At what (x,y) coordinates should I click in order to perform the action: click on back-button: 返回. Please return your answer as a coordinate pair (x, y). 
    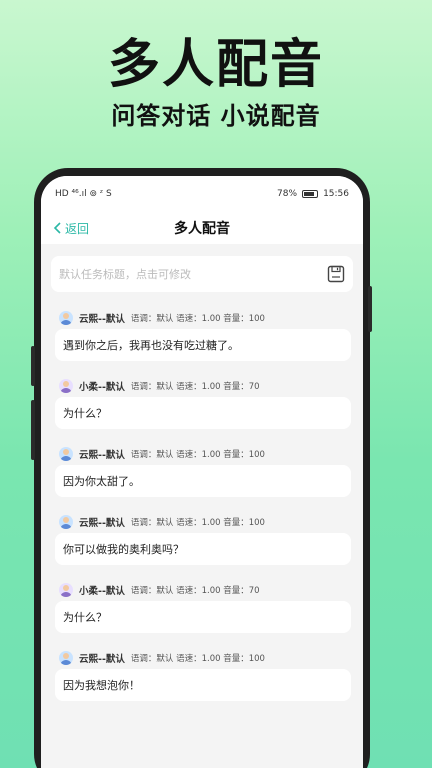
    Looking at the image, I should click on (71, 228).